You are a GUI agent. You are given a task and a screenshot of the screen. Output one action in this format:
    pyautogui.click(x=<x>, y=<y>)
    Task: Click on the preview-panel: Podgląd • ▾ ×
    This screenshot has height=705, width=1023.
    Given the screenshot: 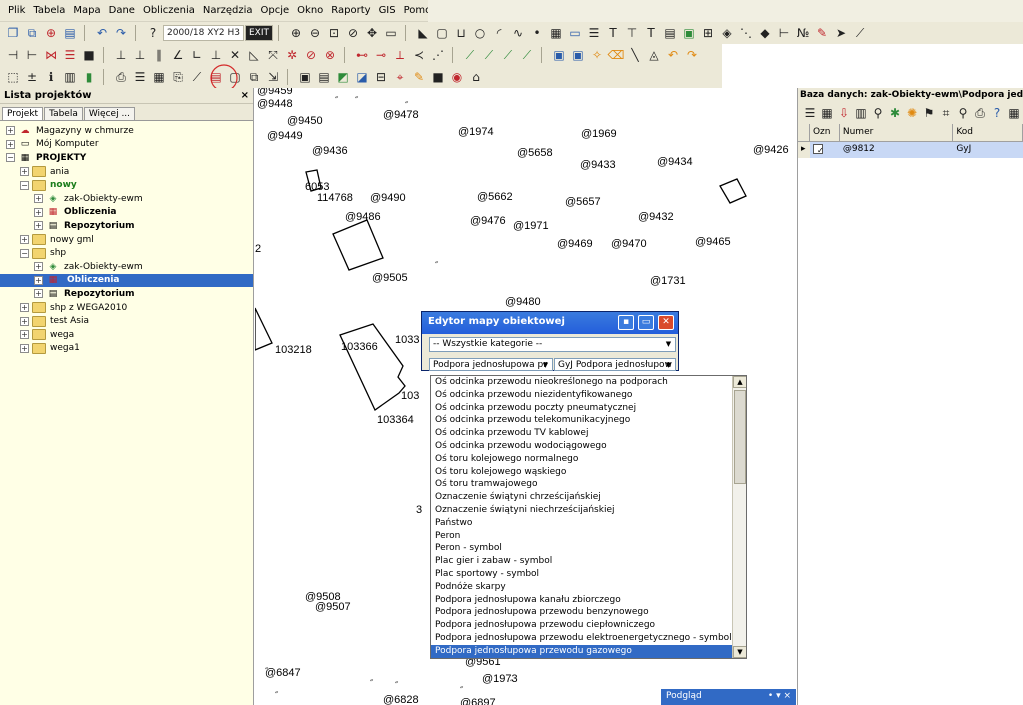 What is the action you would take?
    pyautogui.click(x=728, y=697)
    